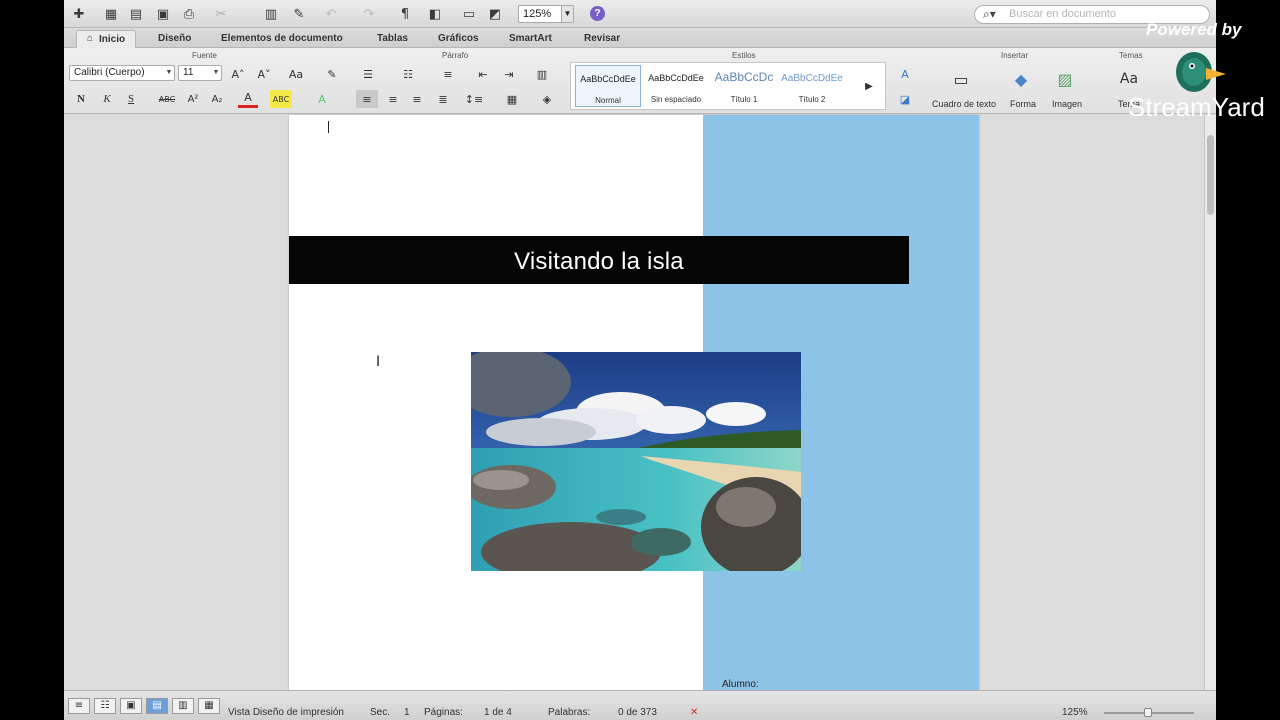 The height and width of the screenshot is (720, 1280). I want to click on align-center-icon: ≡, so click(393, 99).